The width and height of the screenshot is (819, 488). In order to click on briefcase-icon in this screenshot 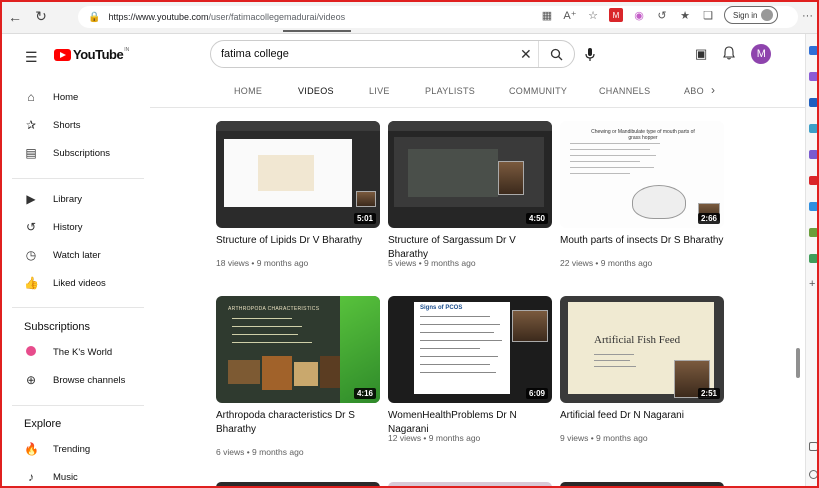, I will do `click(813, 128)`.